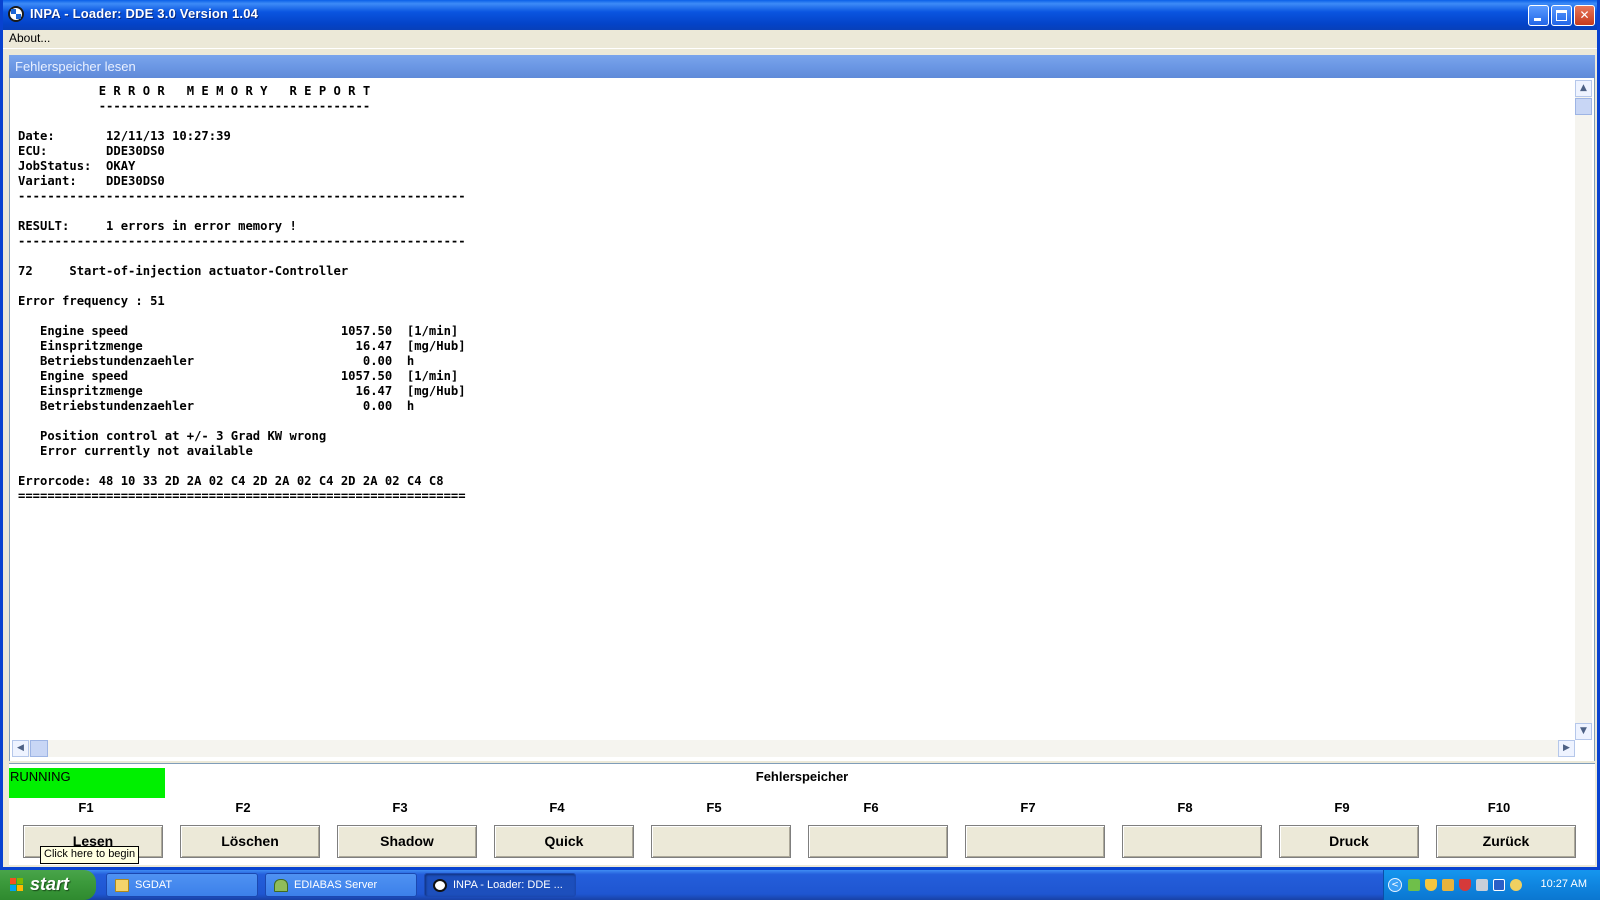  Describe the element at coordinates (557, 807) in the screenshot. I see `fkey-label-f4: F4` at that location.